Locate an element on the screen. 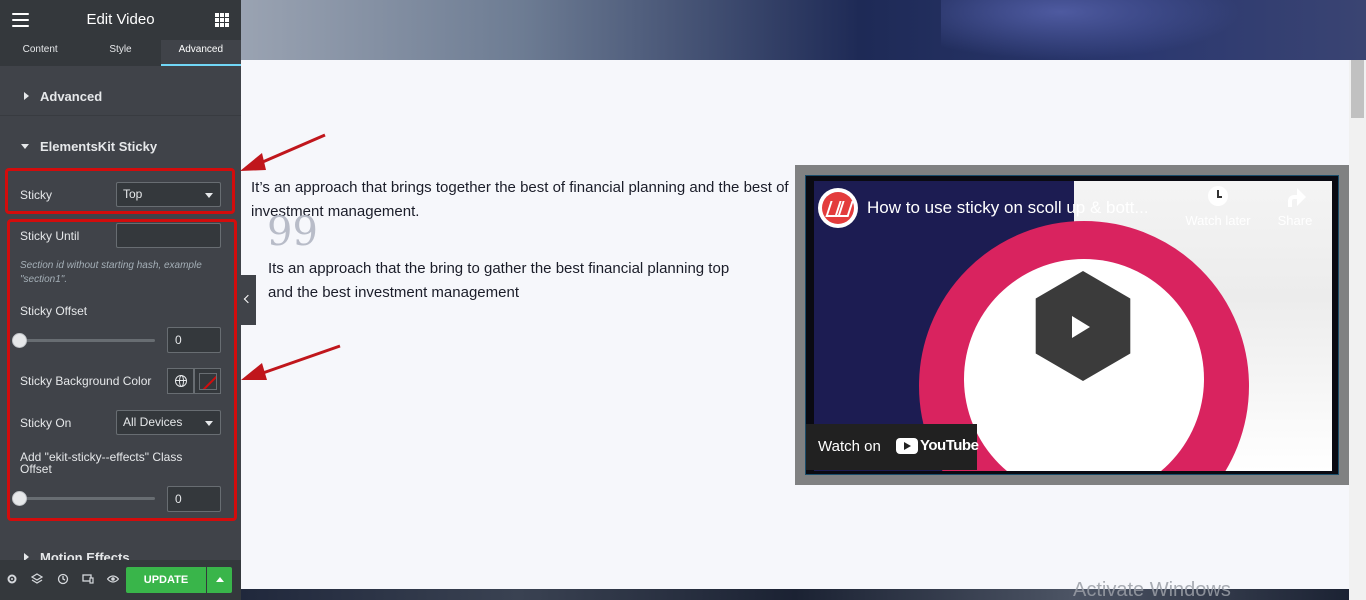 The height and width of the screenshot is (600, 1366). panel-tabs: Content Style Advanced is located at coordinates (120, 53).